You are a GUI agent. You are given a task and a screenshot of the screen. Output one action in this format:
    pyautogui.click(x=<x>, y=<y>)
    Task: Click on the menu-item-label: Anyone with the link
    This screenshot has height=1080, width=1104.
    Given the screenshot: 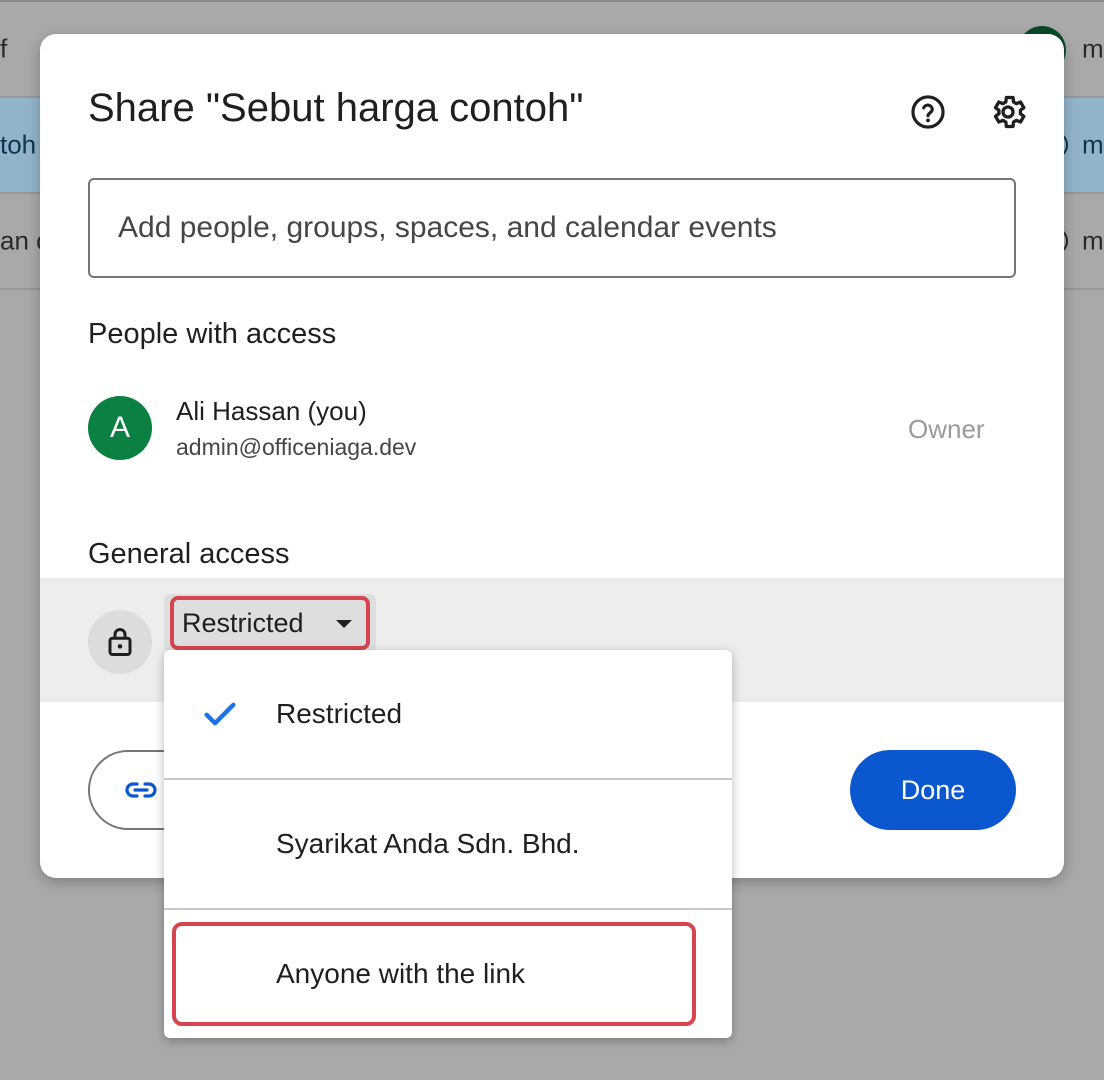 What is the action you would take?
    pyautogui.click(x=401, y=973)
    